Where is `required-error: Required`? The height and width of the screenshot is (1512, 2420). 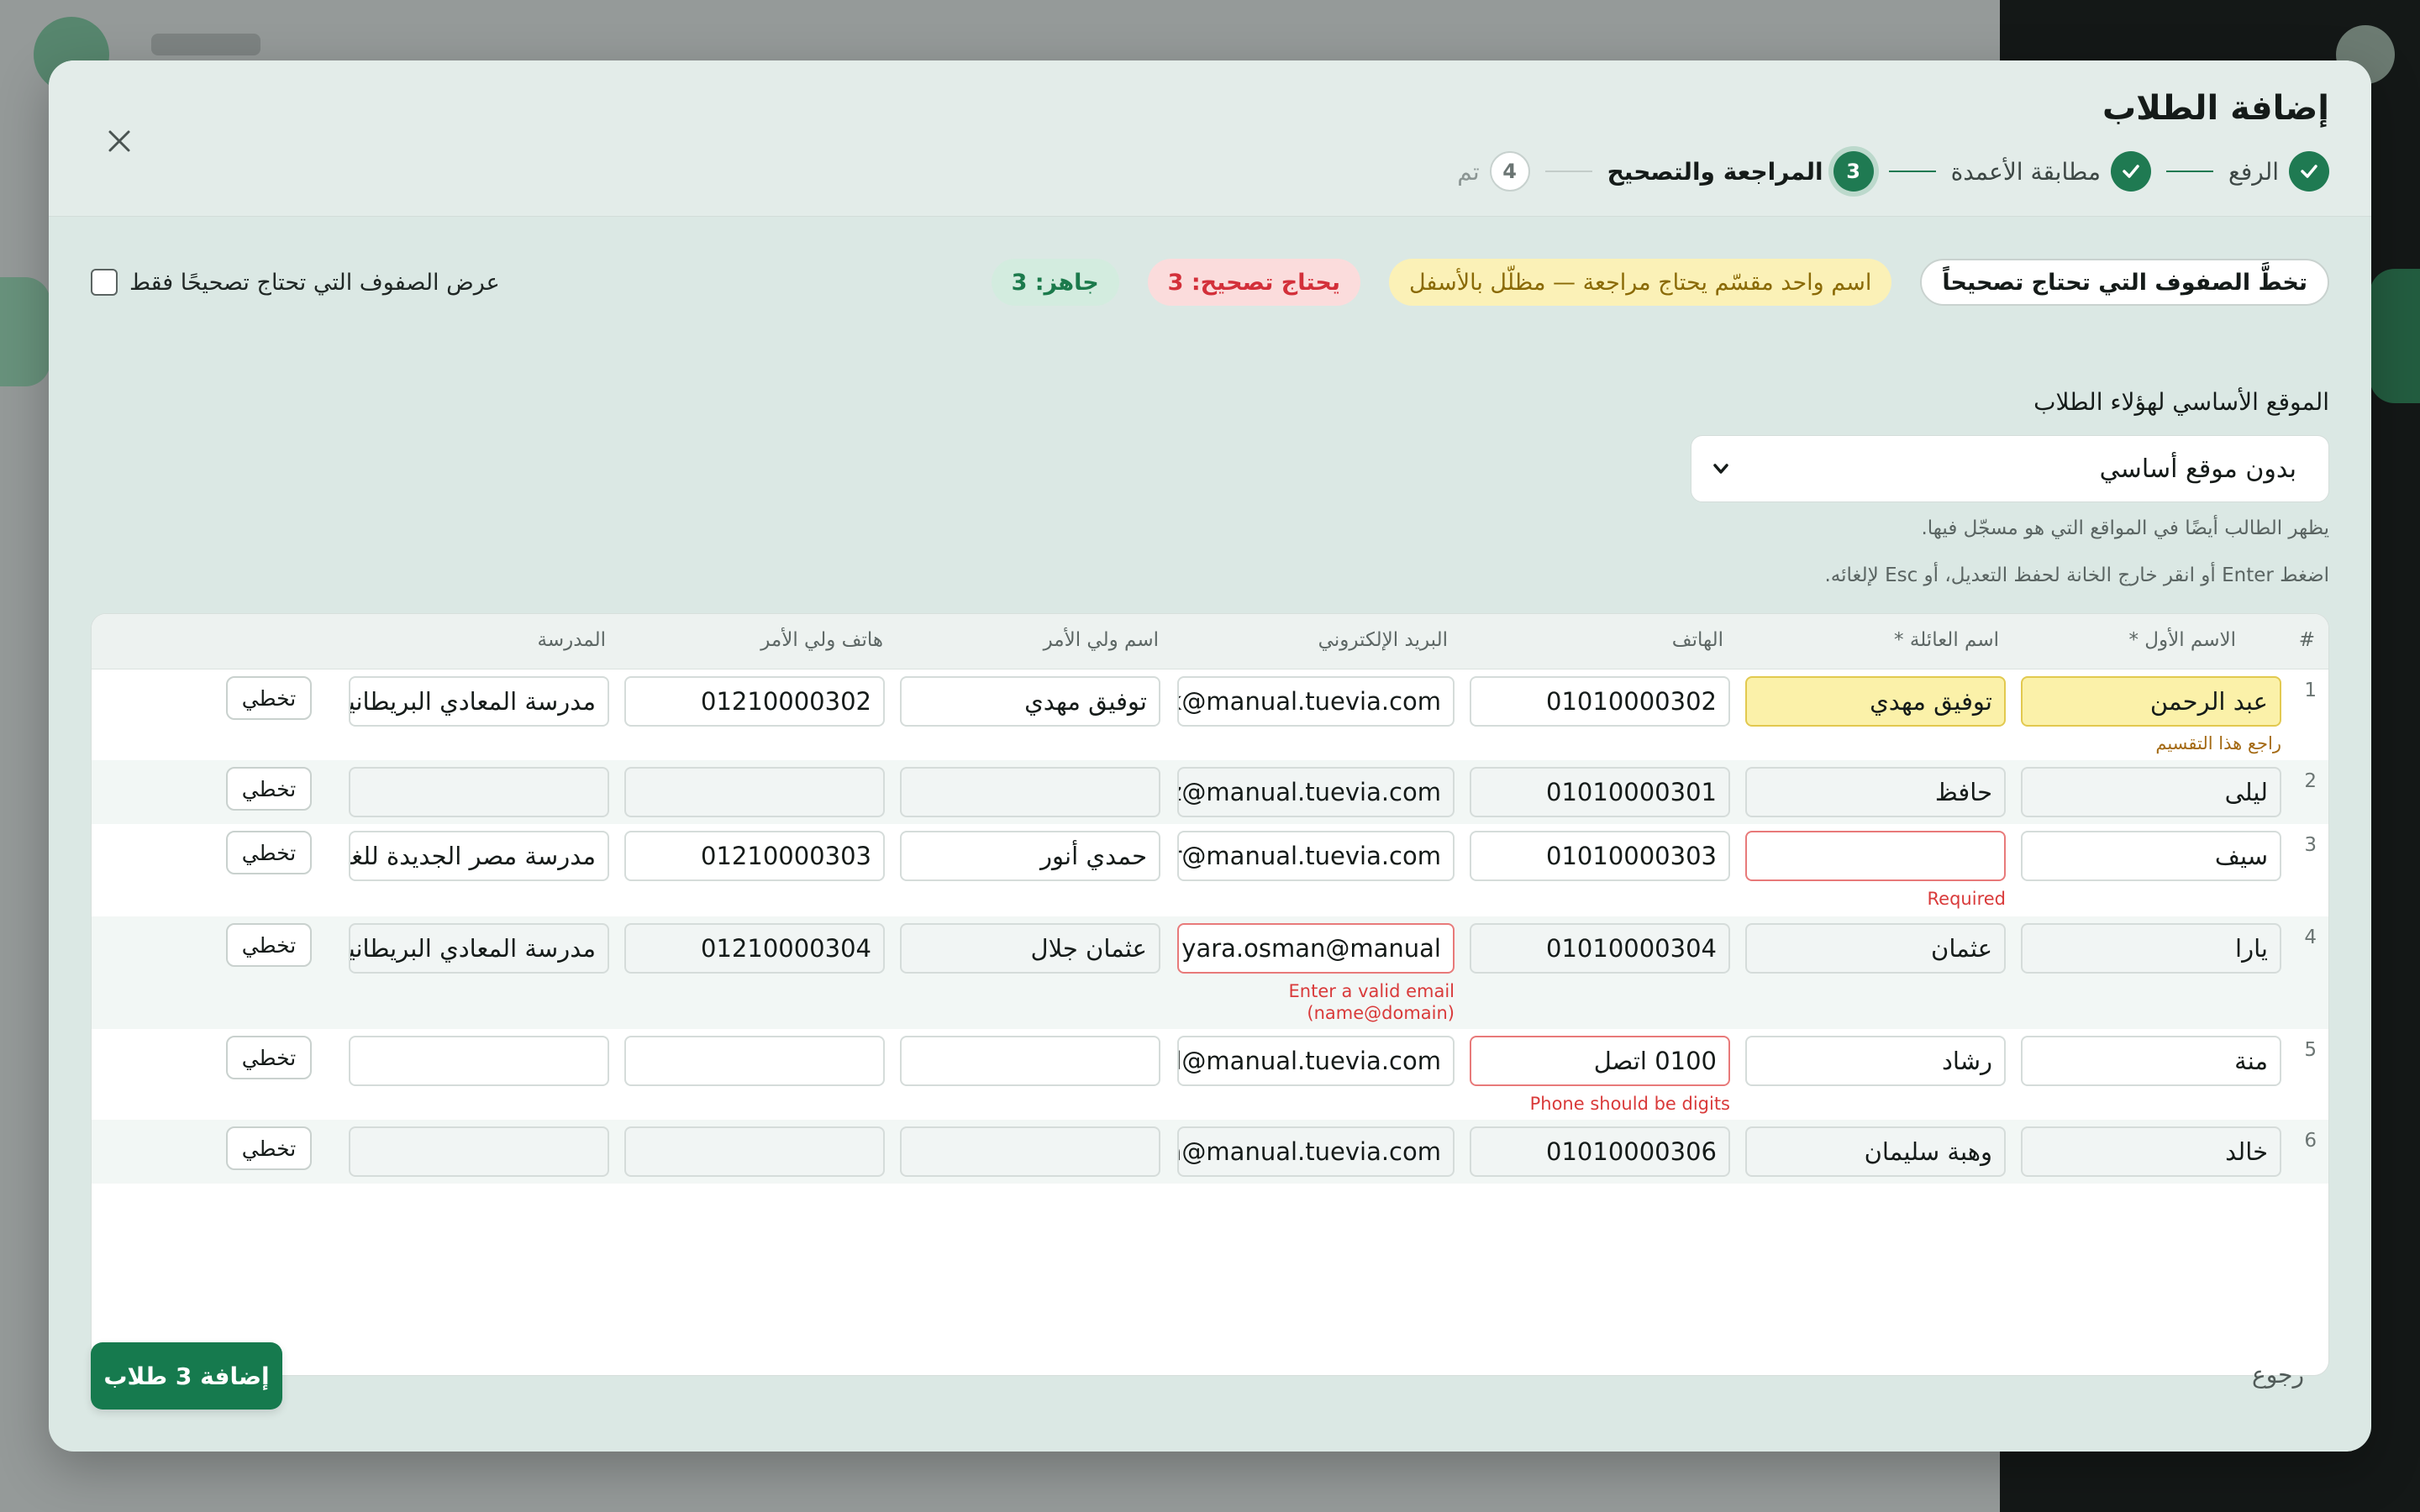 required-error: Required is located at coordinates (1967, 899).